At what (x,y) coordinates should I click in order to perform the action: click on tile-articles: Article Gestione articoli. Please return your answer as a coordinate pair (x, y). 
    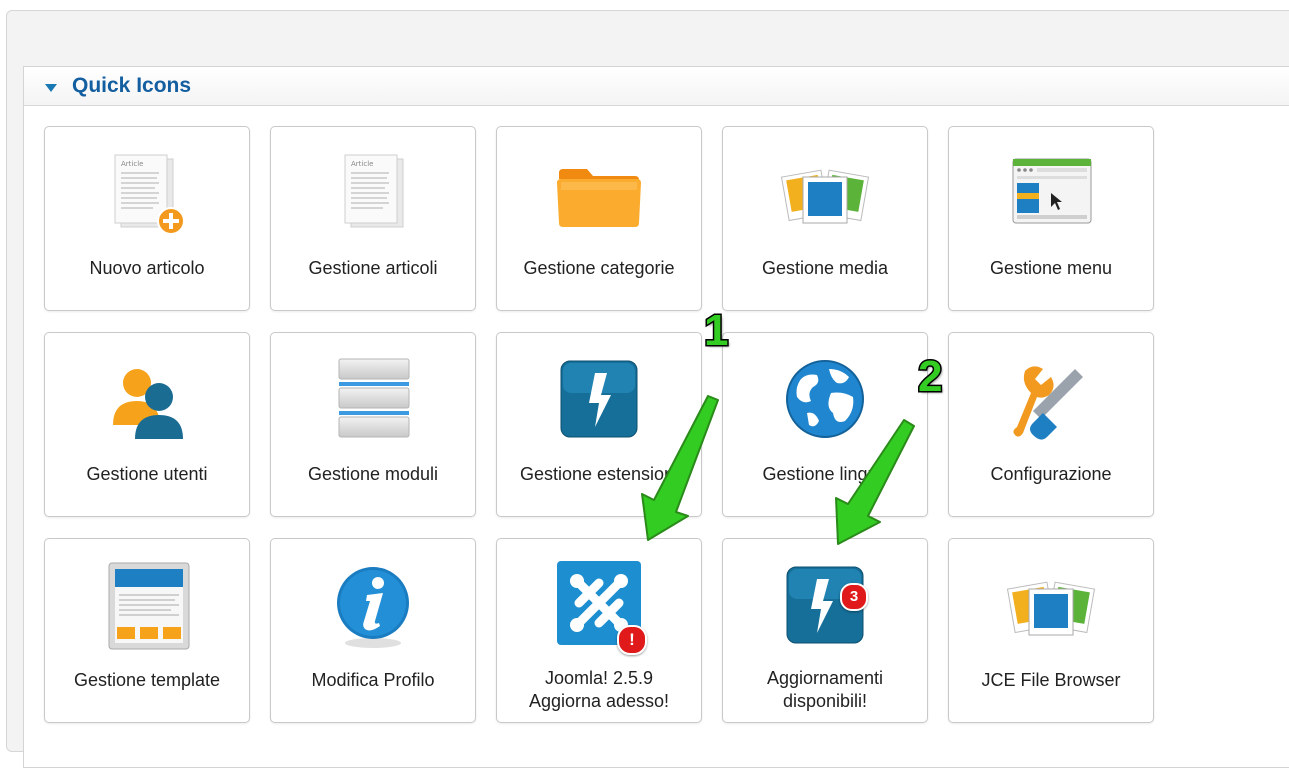
    Looking at the image, I should click on (373, 218).